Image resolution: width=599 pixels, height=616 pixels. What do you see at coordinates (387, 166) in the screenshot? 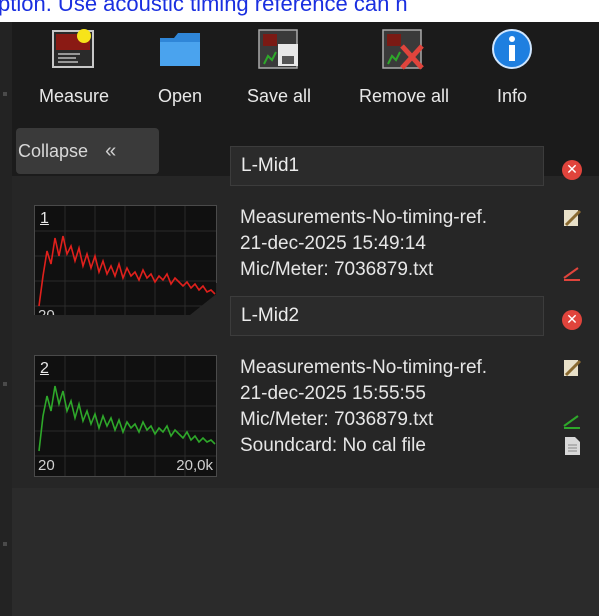
I see `measurement-name-field: L-Mid1` at bounding box center [387, 166].